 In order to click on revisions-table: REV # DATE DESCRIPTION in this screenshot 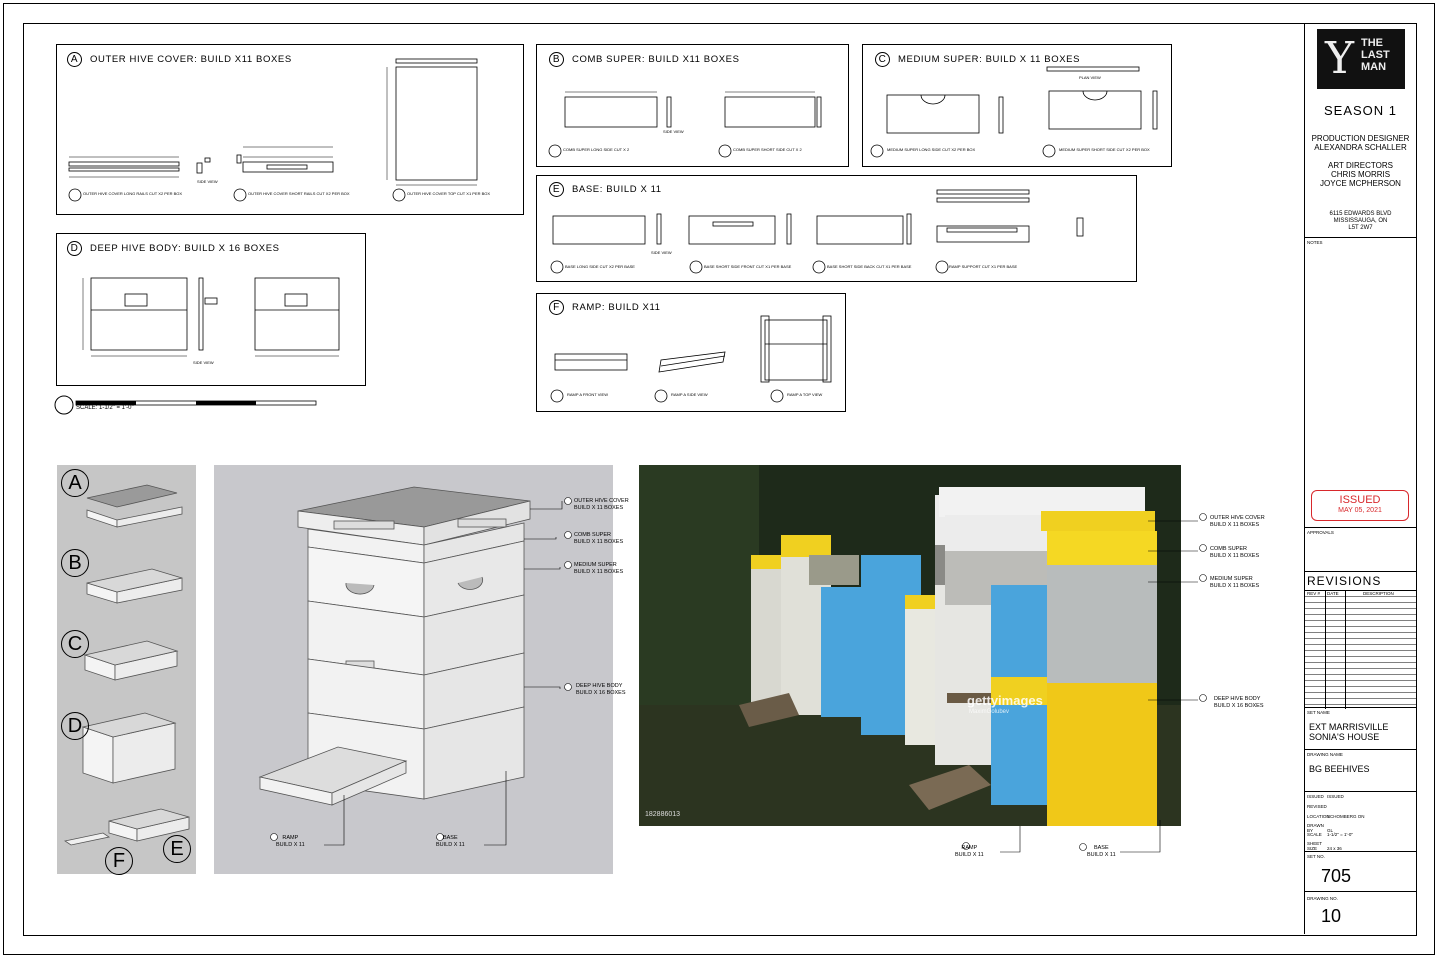, I will do `click(1360, 649)`.